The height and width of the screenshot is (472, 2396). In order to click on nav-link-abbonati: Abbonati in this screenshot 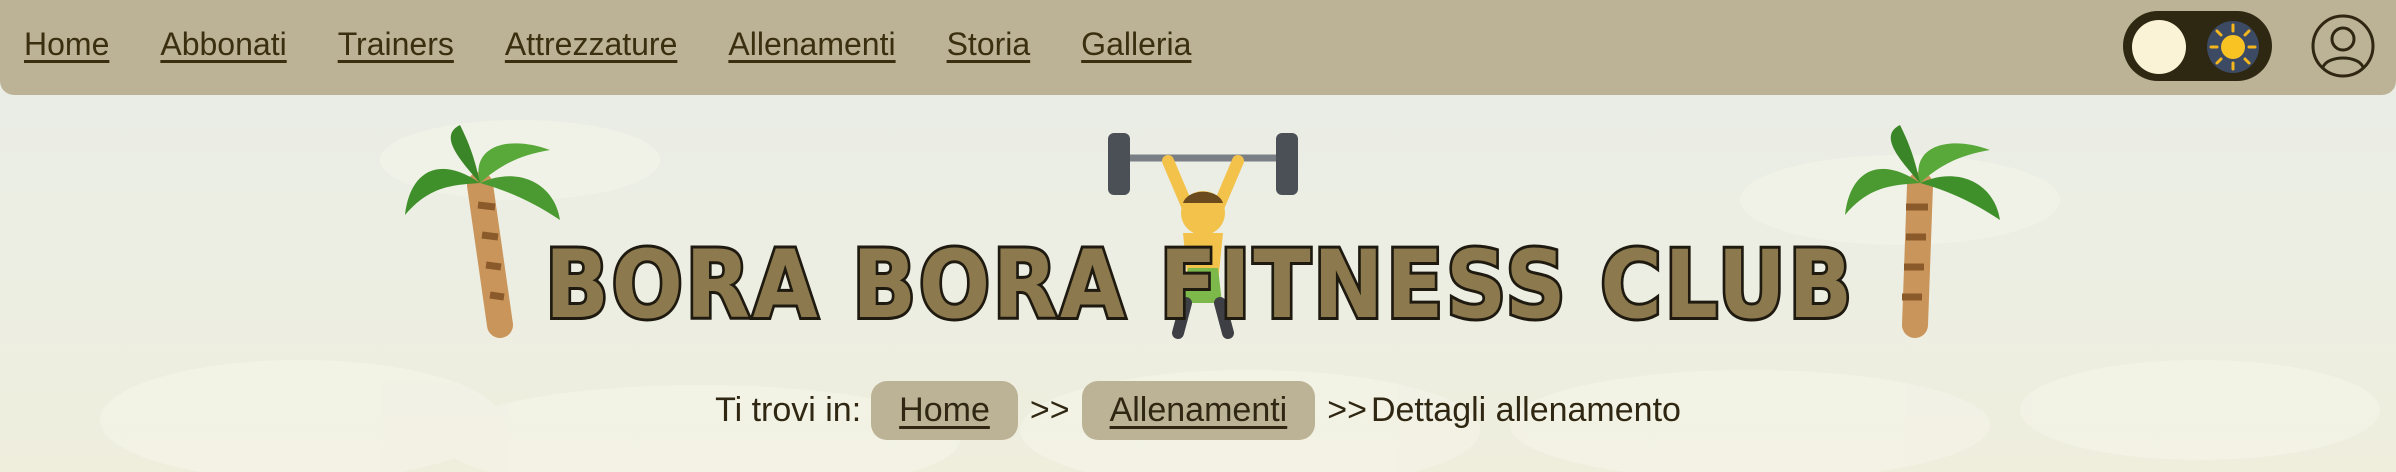, I will do `click(223, 44)`.